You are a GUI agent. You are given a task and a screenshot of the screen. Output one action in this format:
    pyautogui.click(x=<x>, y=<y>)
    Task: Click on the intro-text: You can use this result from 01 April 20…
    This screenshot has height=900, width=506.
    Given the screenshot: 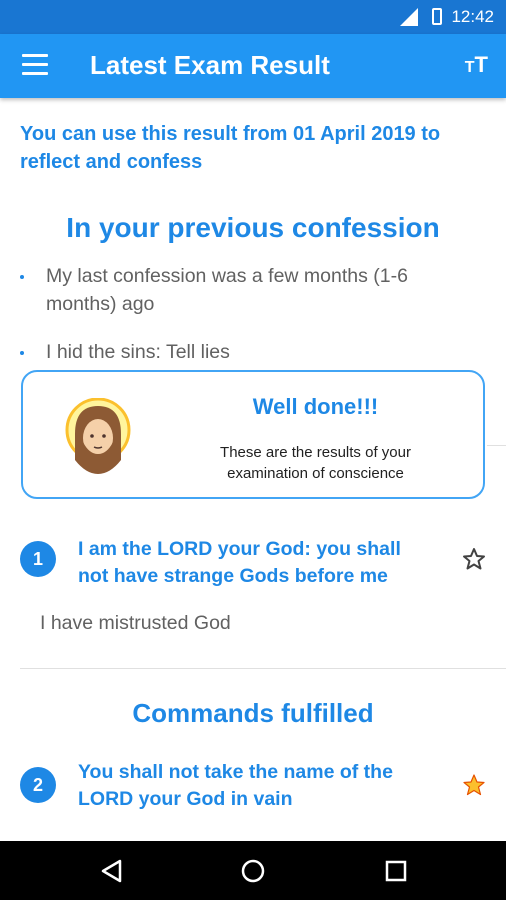 What is the action you would take?
    pyautogui.click(x=230, y=148)
    